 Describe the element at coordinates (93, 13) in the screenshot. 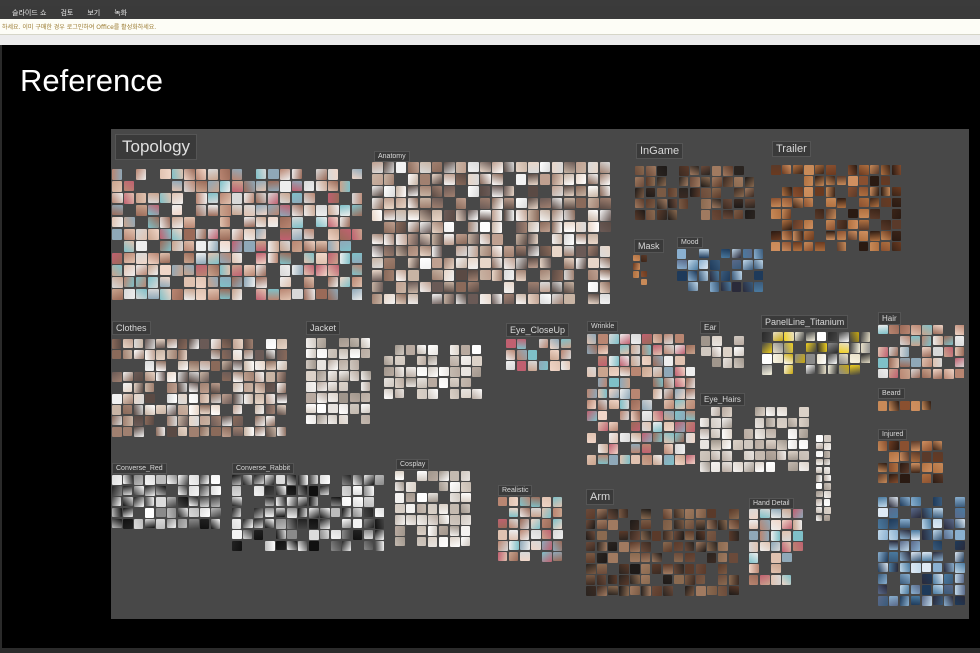

I see `menu-item-view: 보기` at that location.